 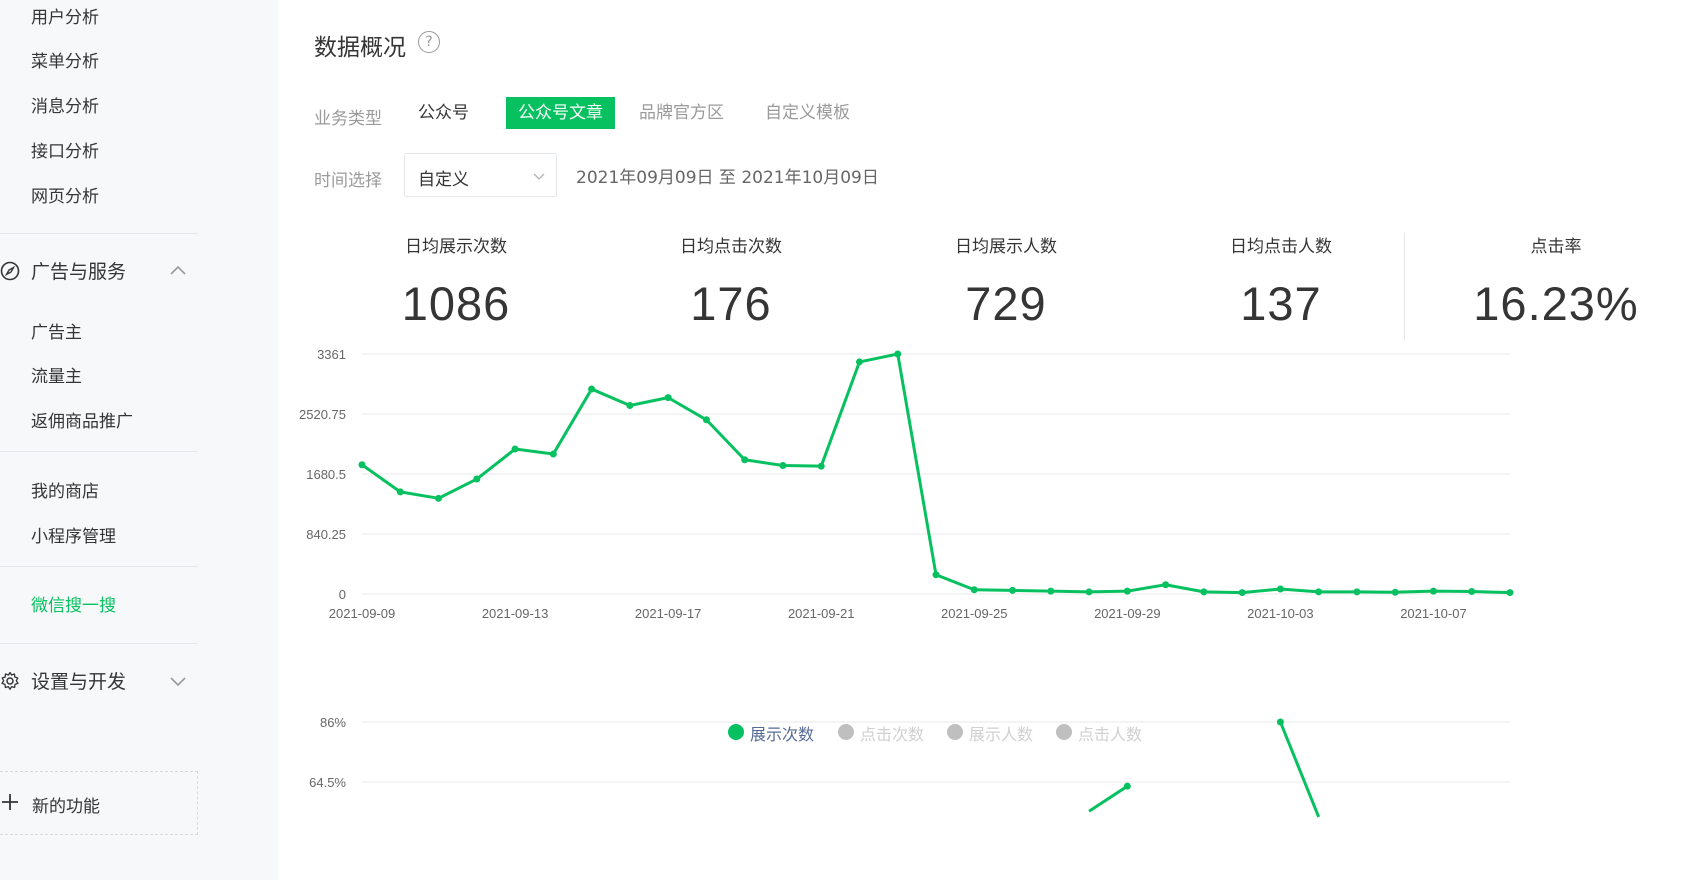 What do you see at coordinates (73, 603) in the screenshot?
I see `sidebar-item-wechat-search: 微信搜一搜` at bounding box center [73, 603].